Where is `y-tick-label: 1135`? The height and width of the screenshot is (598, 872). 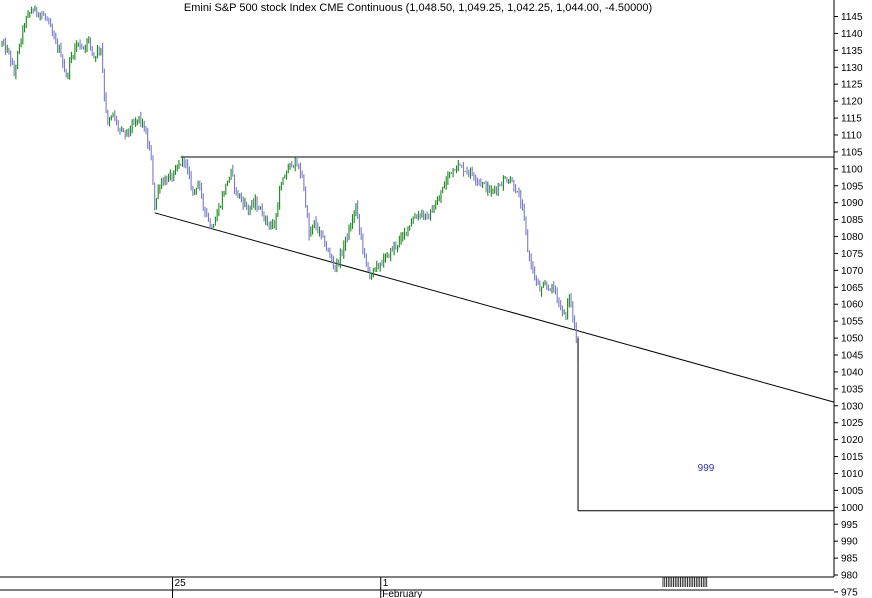
y-tick-label: 1135 is located at coordinates (852, 51).